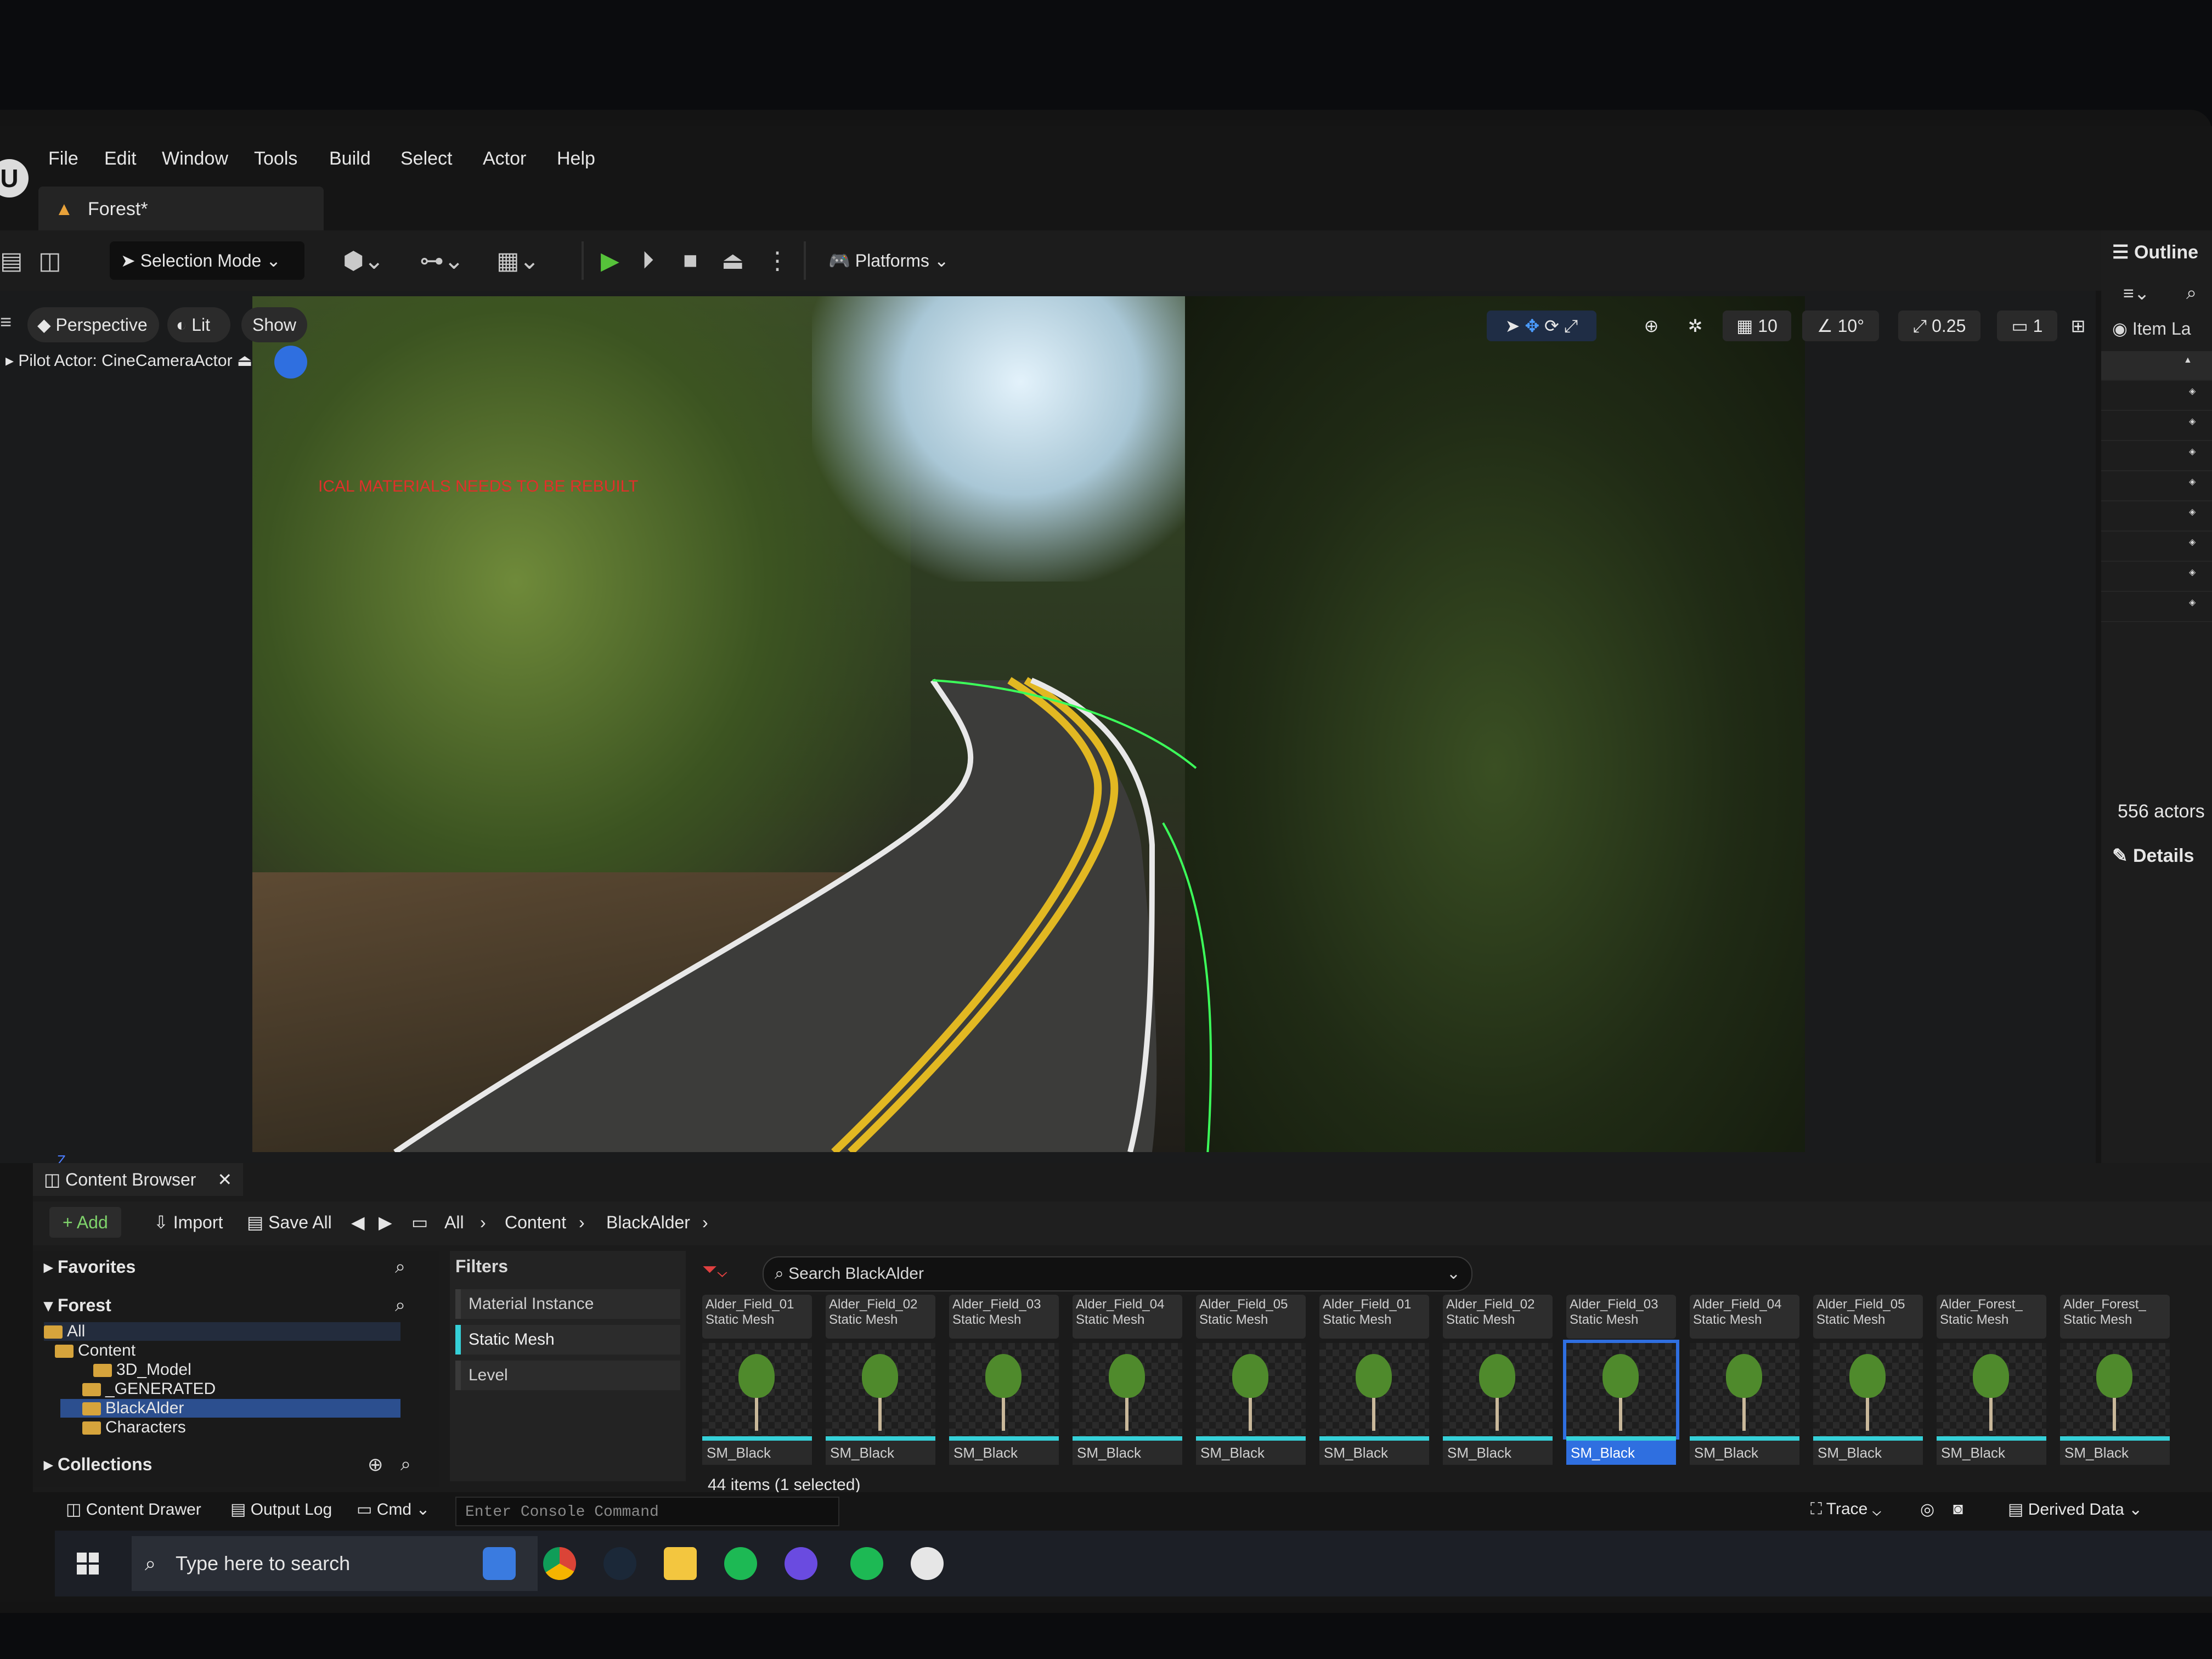 The image size is (2212, 1659). What do you see at coordinates (11, 261) in the screenshot?
I see `save-icon: ▤` at bounding box center [11, 261].